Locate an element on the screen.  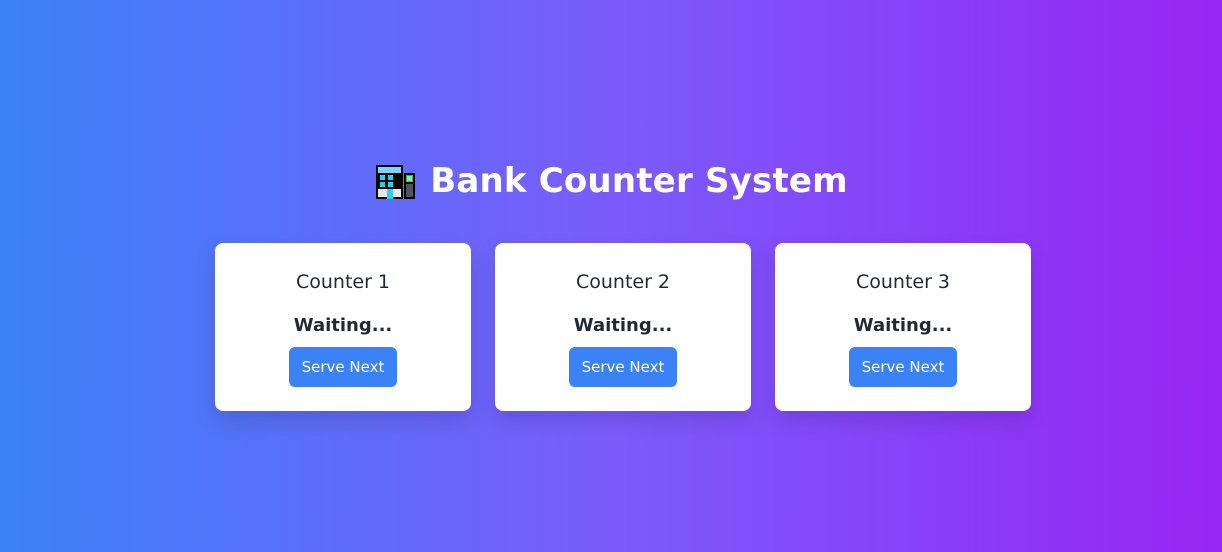
counter-name: Counter 3 is located at coordinates (903, 282).